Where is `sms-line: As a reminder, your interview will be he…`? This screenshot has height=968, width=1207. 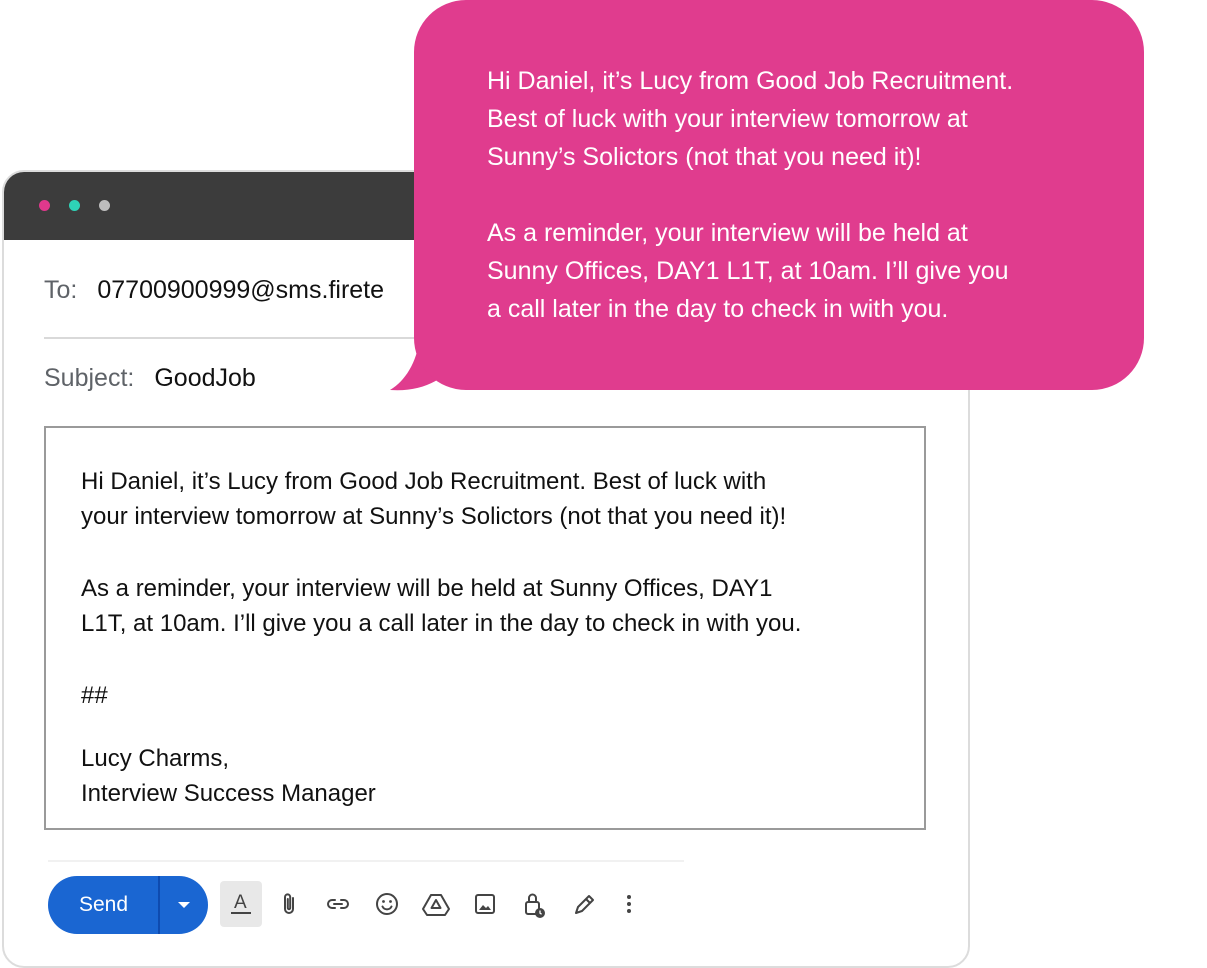
sms-line: As a reminder, your interview will be he… is located at coordinates (727, 233).